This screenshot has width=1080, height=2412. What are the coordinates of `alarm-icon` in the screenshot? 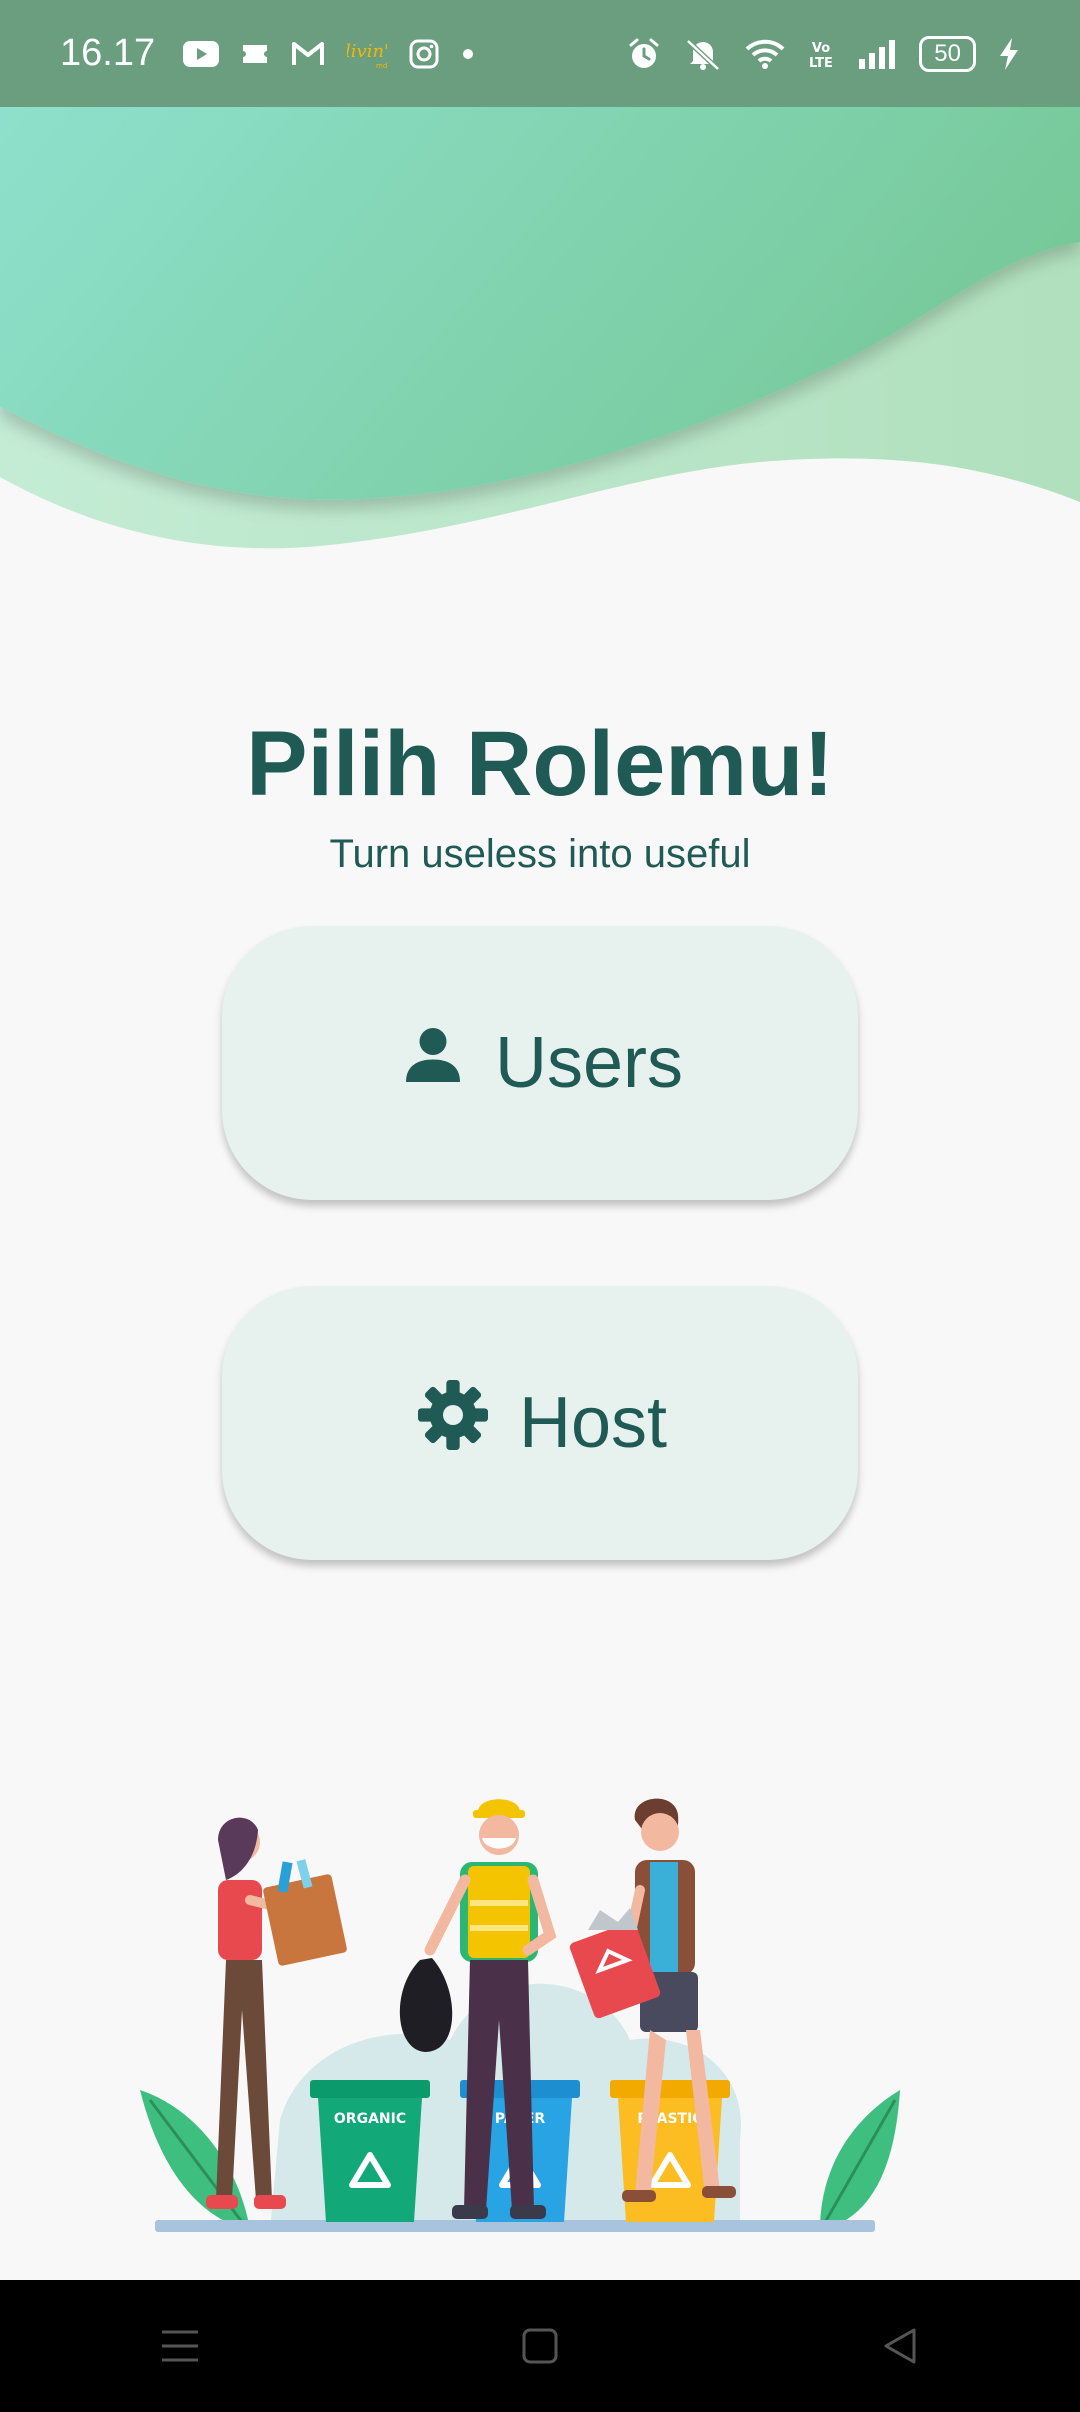 It's located at (644, 54).